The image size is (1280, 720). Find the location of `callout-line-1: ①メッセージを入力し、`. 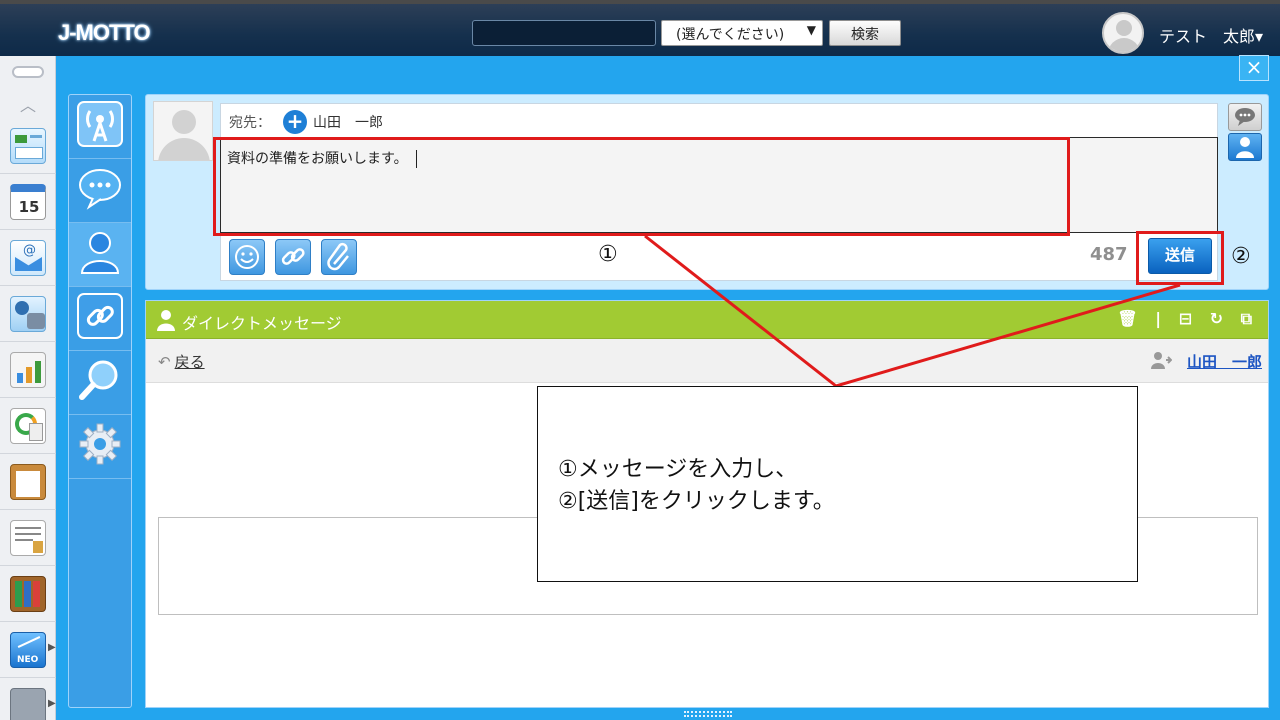

callout-line-1: ①メッセージを入力し、 is located at coordinates (678, 469).